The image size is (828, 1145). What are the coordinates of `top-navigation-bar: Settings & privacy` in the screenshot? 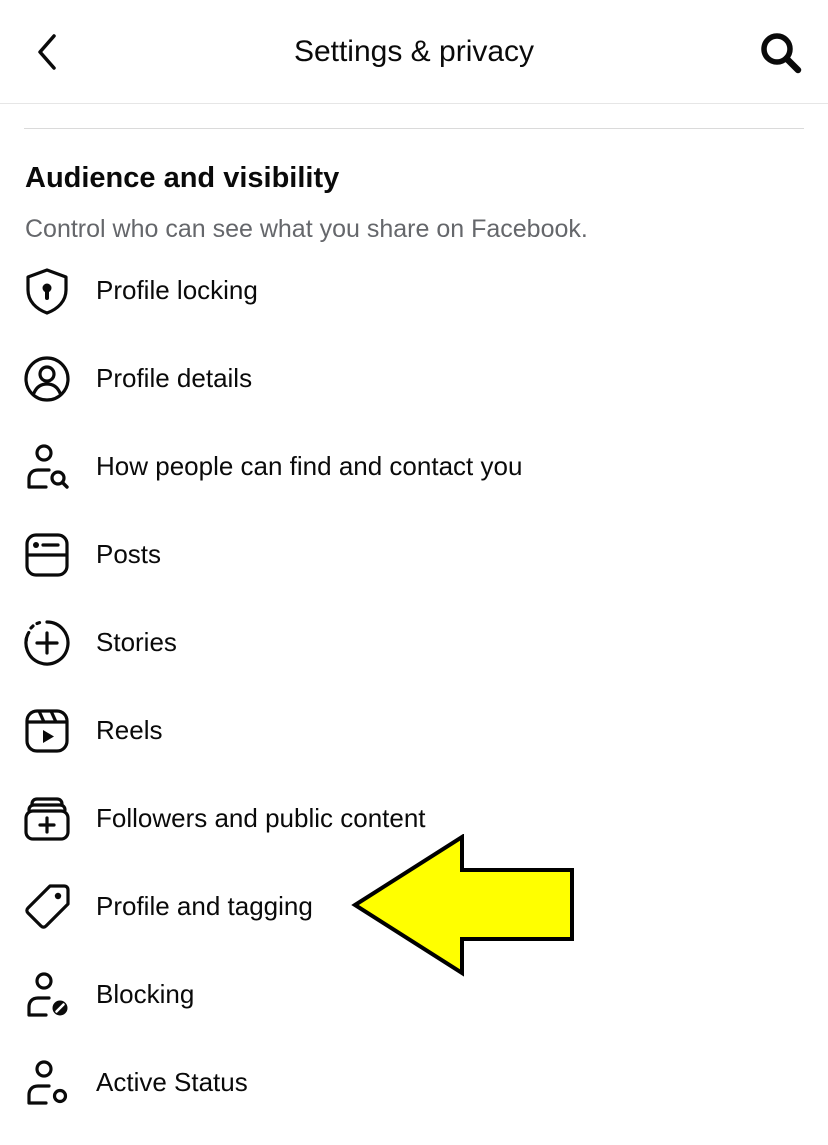 It's located at (414, 52).